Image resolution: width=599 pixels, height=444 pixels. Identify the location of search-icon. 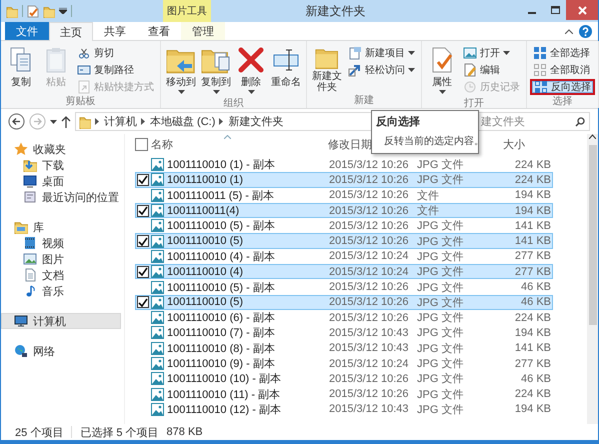
(580, 121).